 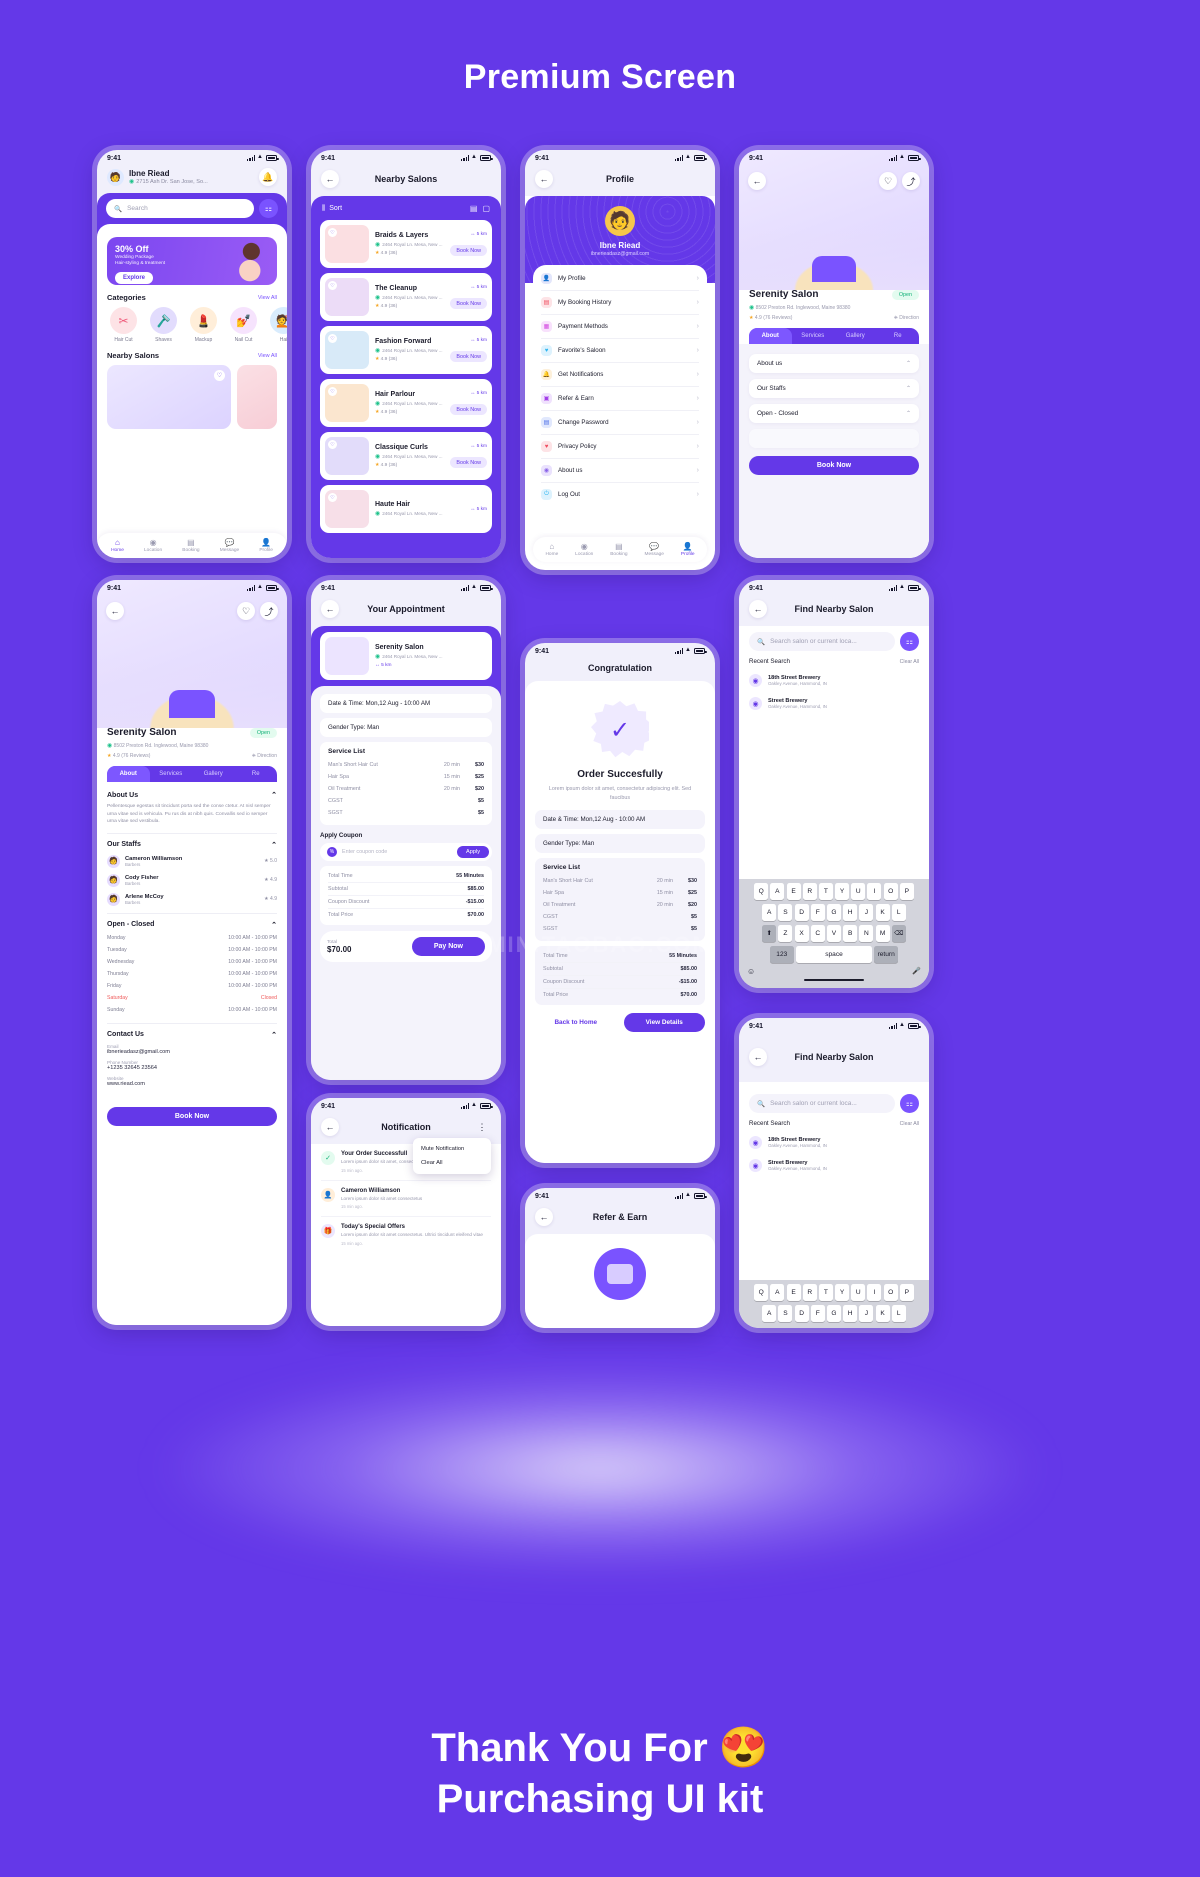 What do you see at coordinates (335, 208) in the screenshot?
I see `sort-label: Sort` at bounding box center [335, 208].